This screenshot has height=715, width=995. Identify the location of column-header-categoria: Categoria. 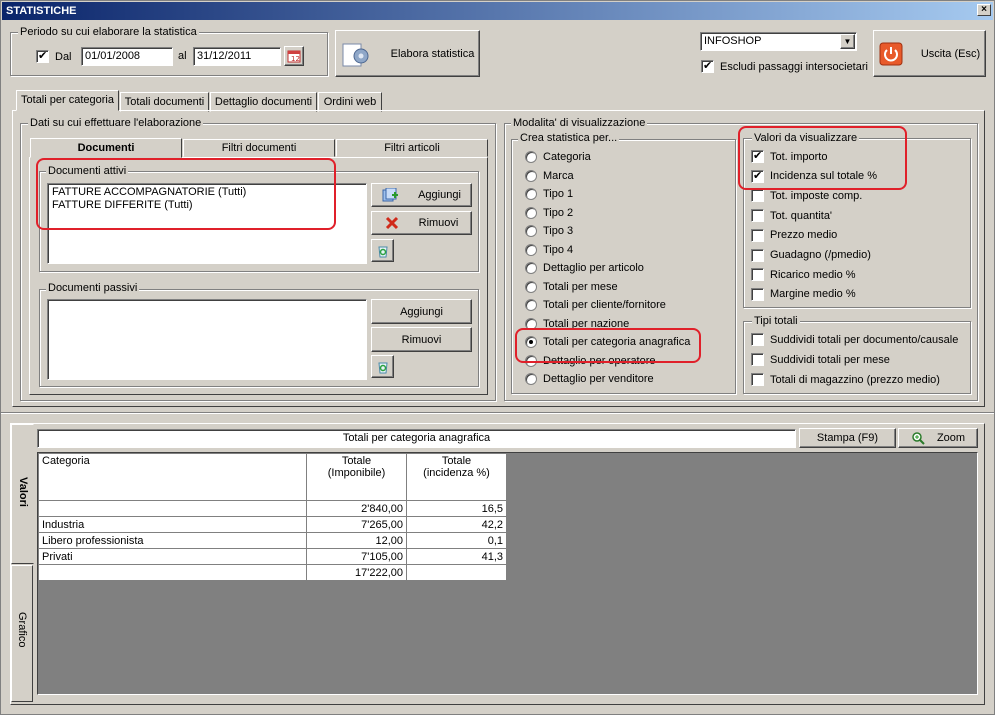
(172, 477).